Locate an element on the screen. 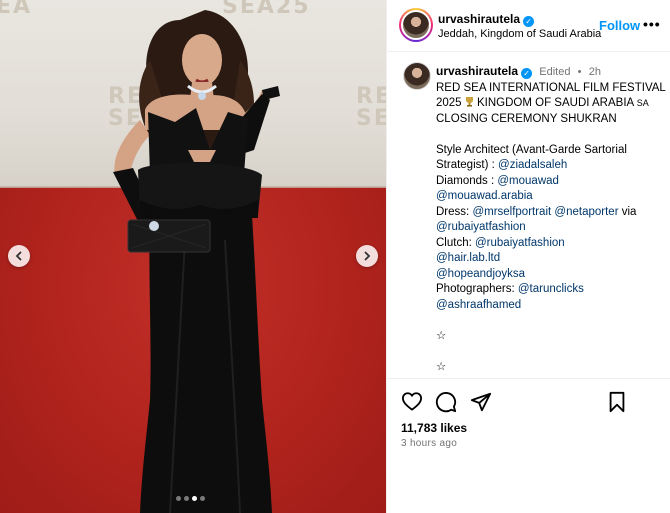 This screenshot has height=513, width=670. comment-icon is located at coordinates (446, 402).